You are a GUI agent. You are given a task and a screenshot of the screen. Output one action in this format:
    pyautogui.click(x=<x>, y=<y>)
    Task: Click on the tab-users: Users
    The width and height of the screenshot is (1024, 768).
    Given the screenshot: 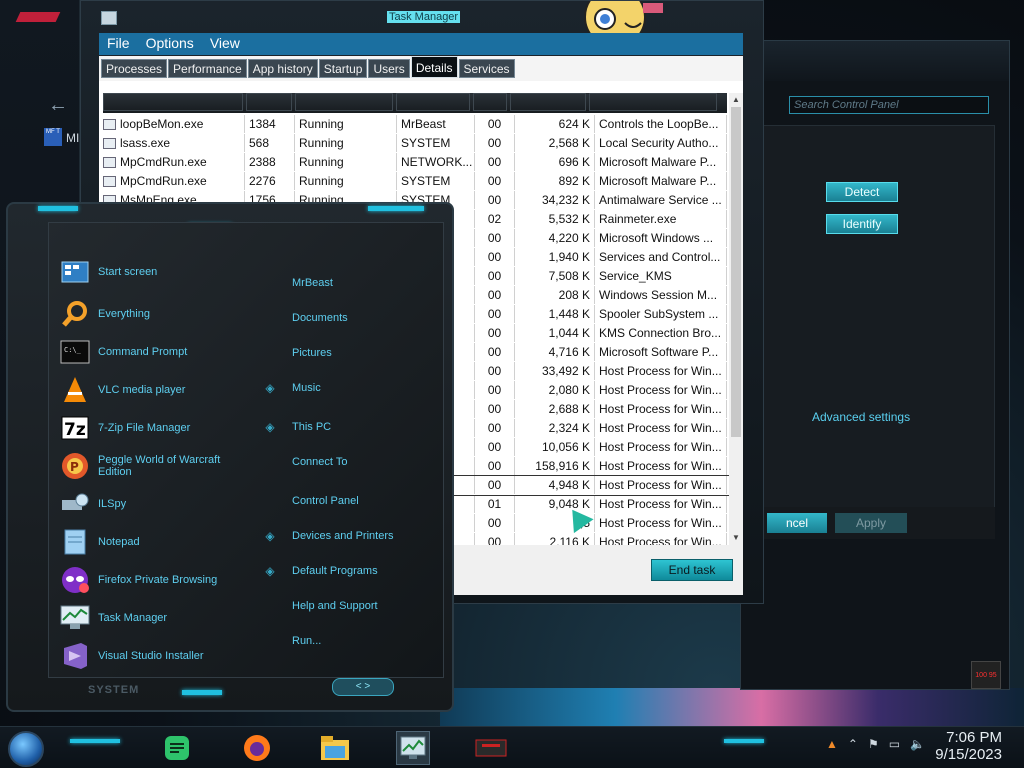 What is the action you would take?
    pyautogui.click(x=389, y=68)
    